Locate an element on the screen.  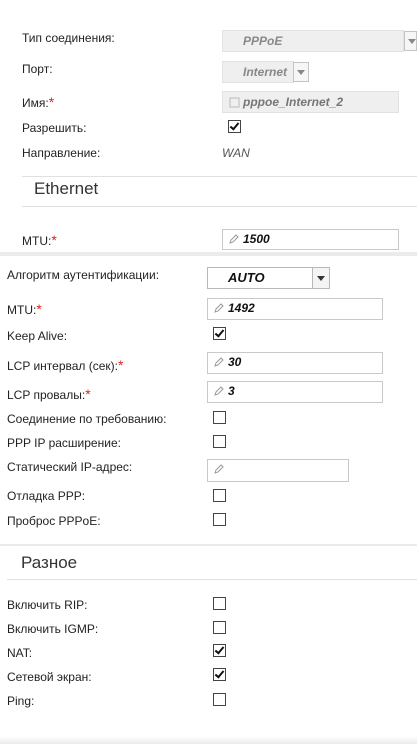
ethernet-mtu-input: 1500 is located at coordinates (310, 239).